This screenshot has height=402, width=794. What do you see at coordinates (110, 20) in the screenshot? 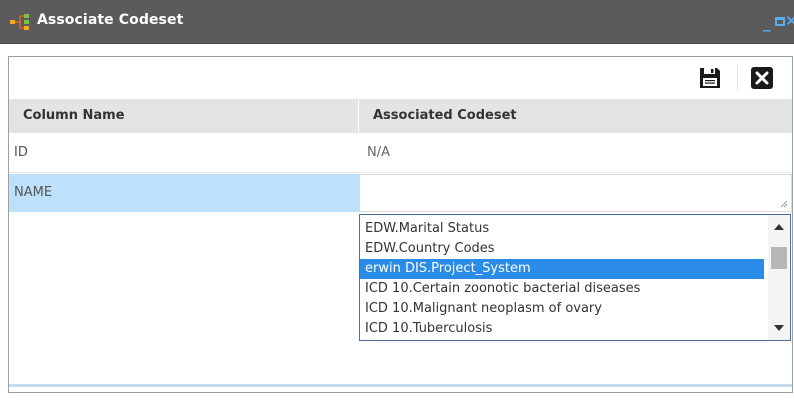
I see `window-title: Associate Codeset` at bounding box center [110, 20].